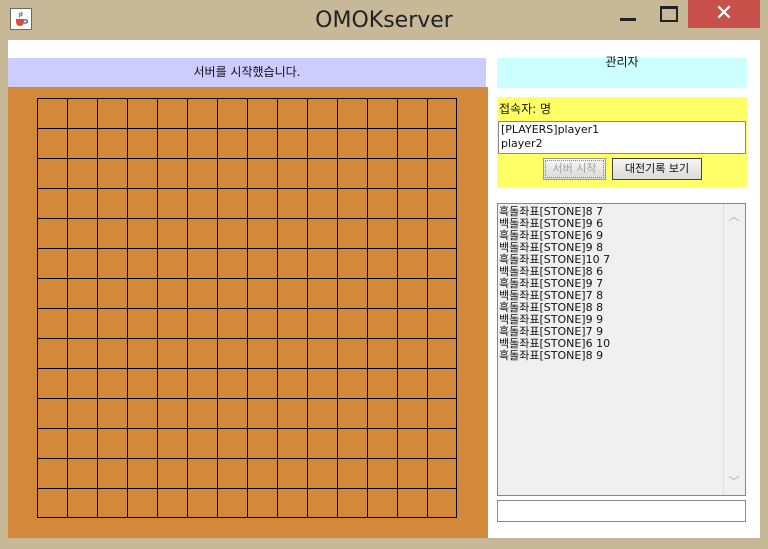  What do you see at coordinates (627, 14) in the screenshot?
I see `minimize-button` at bounding box center [627, 14].